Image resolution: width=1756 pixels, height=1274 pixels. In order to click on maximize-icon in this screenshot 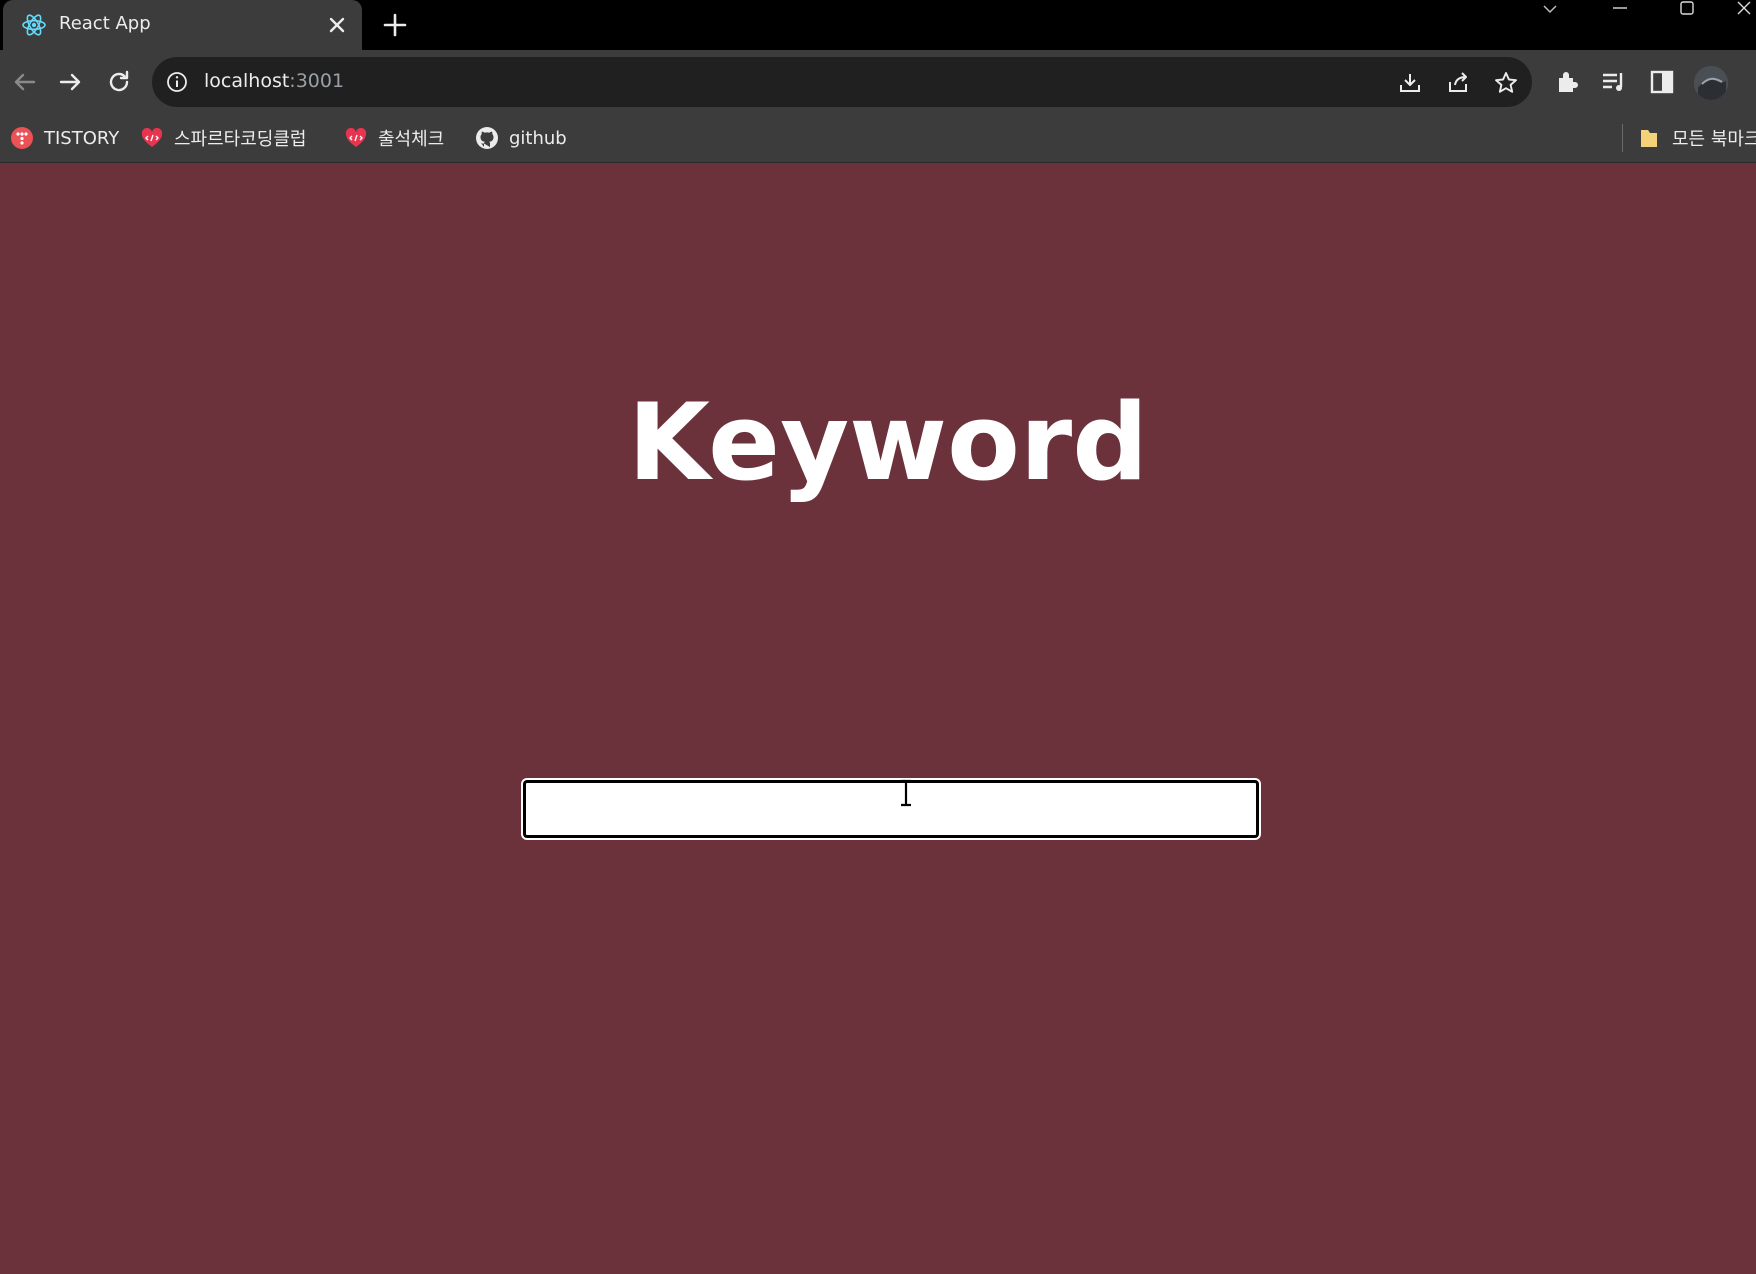, I will do `click(1687, 8)`.